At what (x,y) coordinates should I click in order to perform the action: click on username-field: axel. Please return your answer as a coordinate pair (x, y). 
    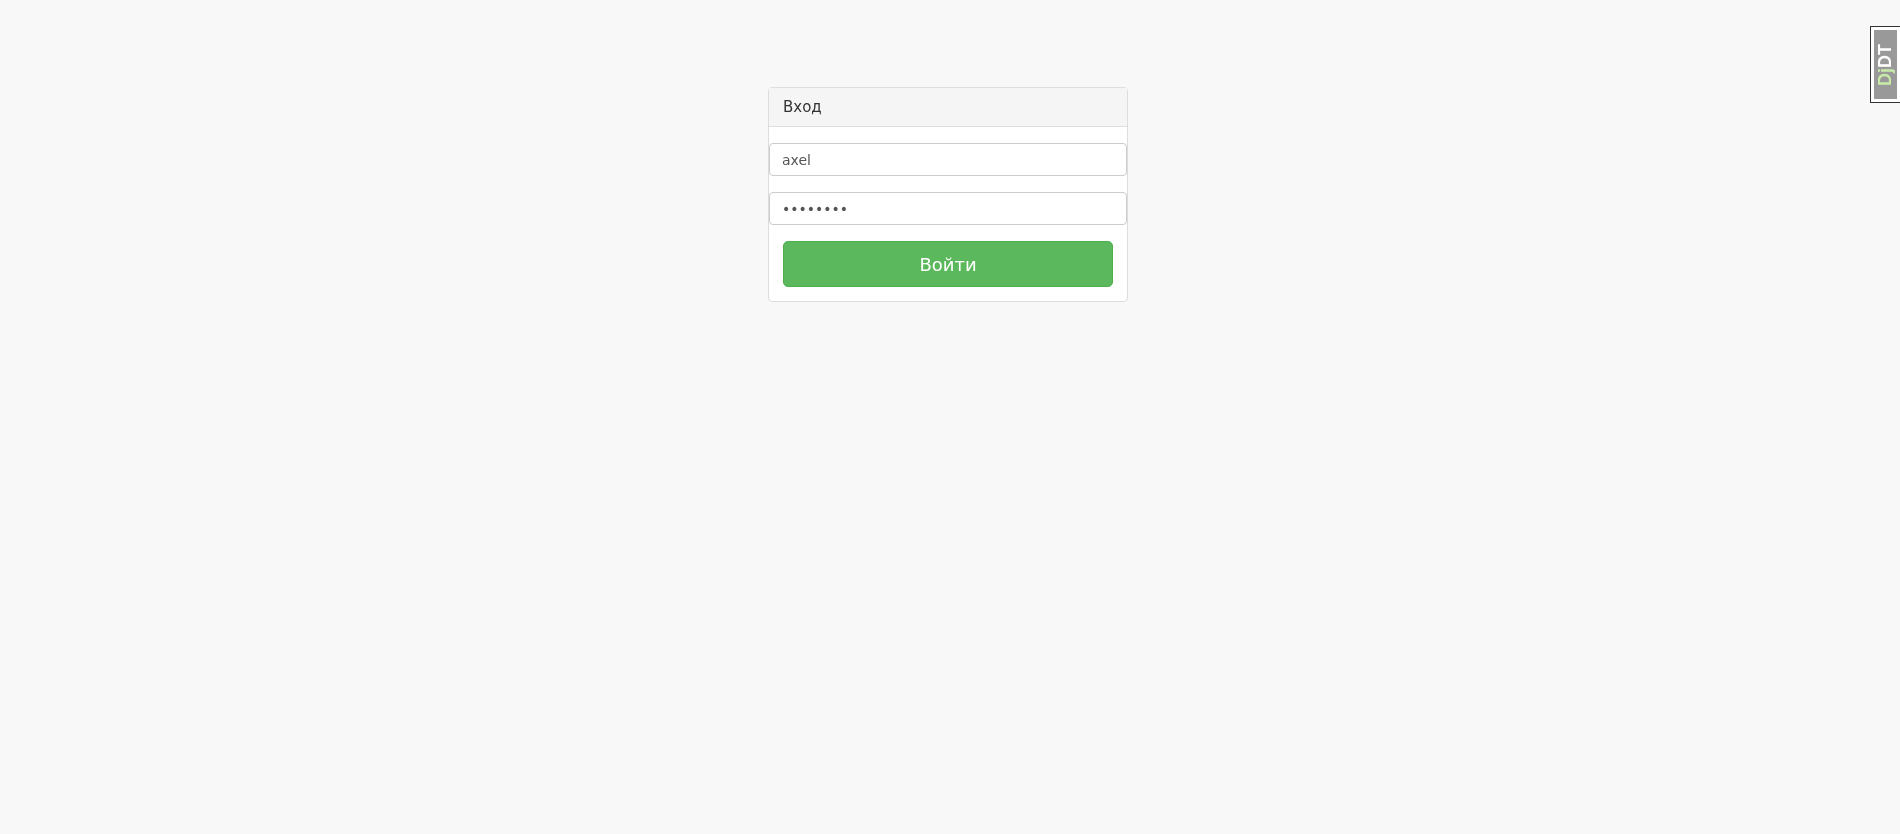
    Looking at the image, I should click on (948, 159).